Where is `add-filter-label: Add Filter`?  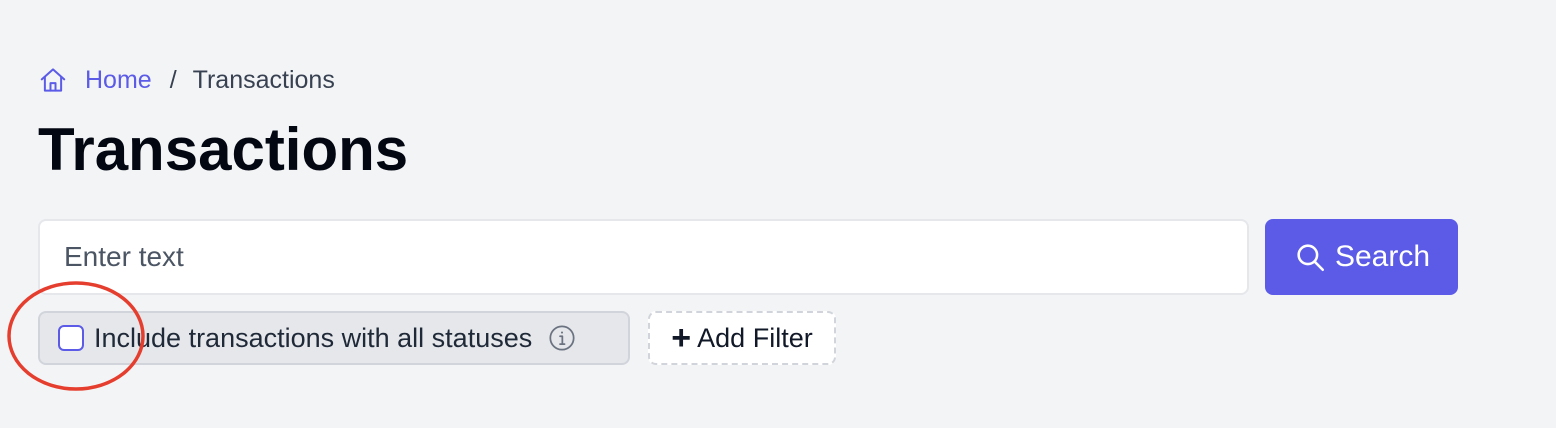
add-filter-label: Add Filter is located at coordinates (755, 337).